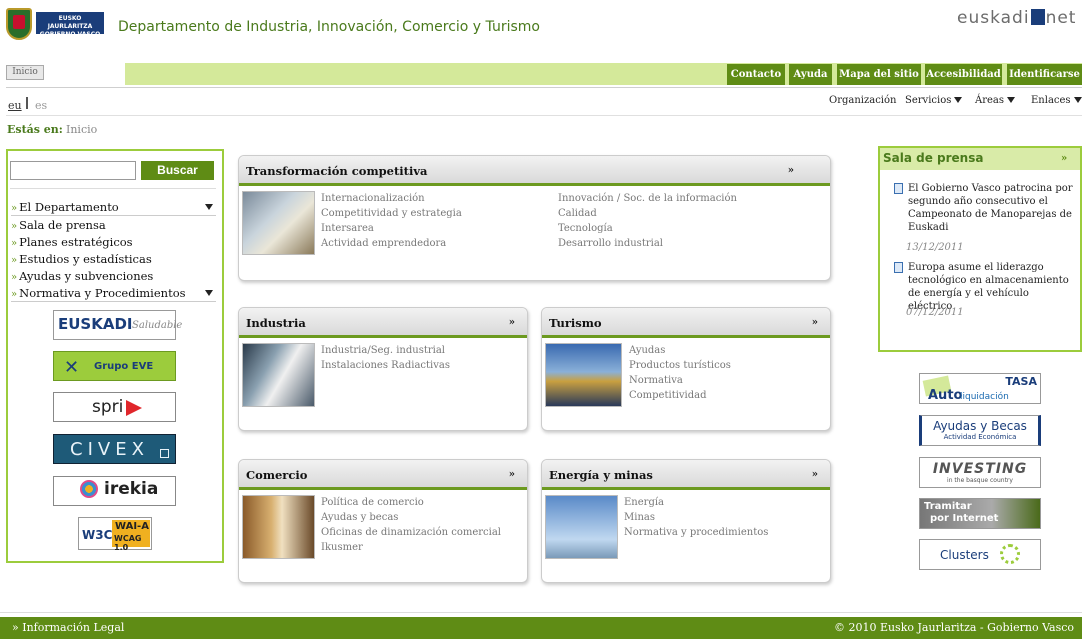 This screenshot has width=1082, height=639. I want to click on link: Ayudas, so click(647, 350).